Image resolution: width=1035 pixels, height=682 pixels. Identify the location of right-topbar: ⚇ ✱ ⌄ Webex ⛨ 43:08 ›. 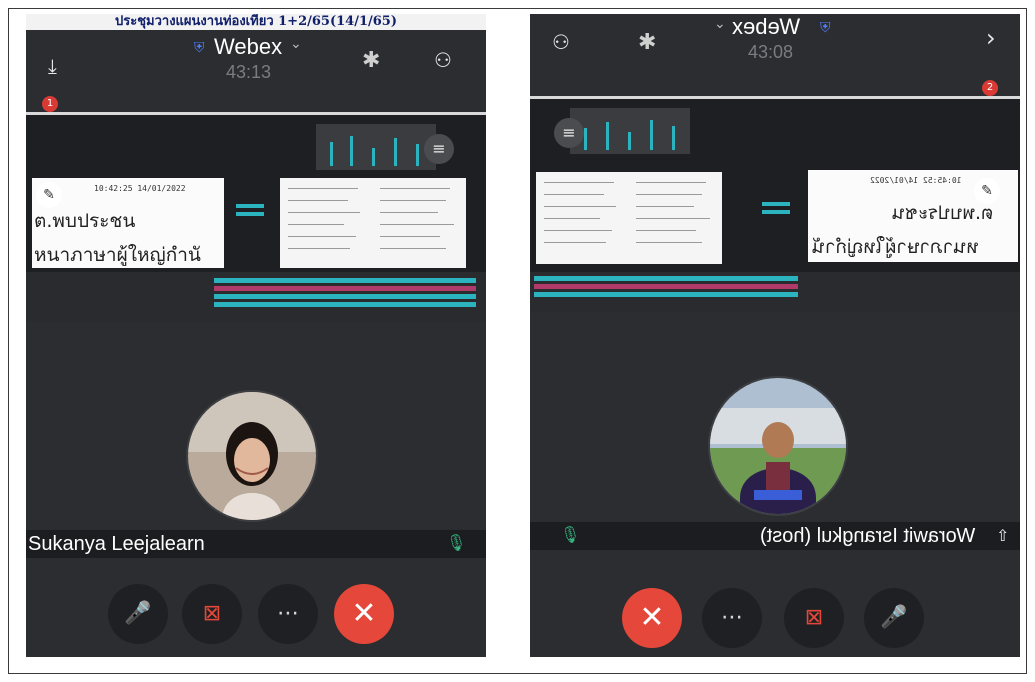
(775, 49).